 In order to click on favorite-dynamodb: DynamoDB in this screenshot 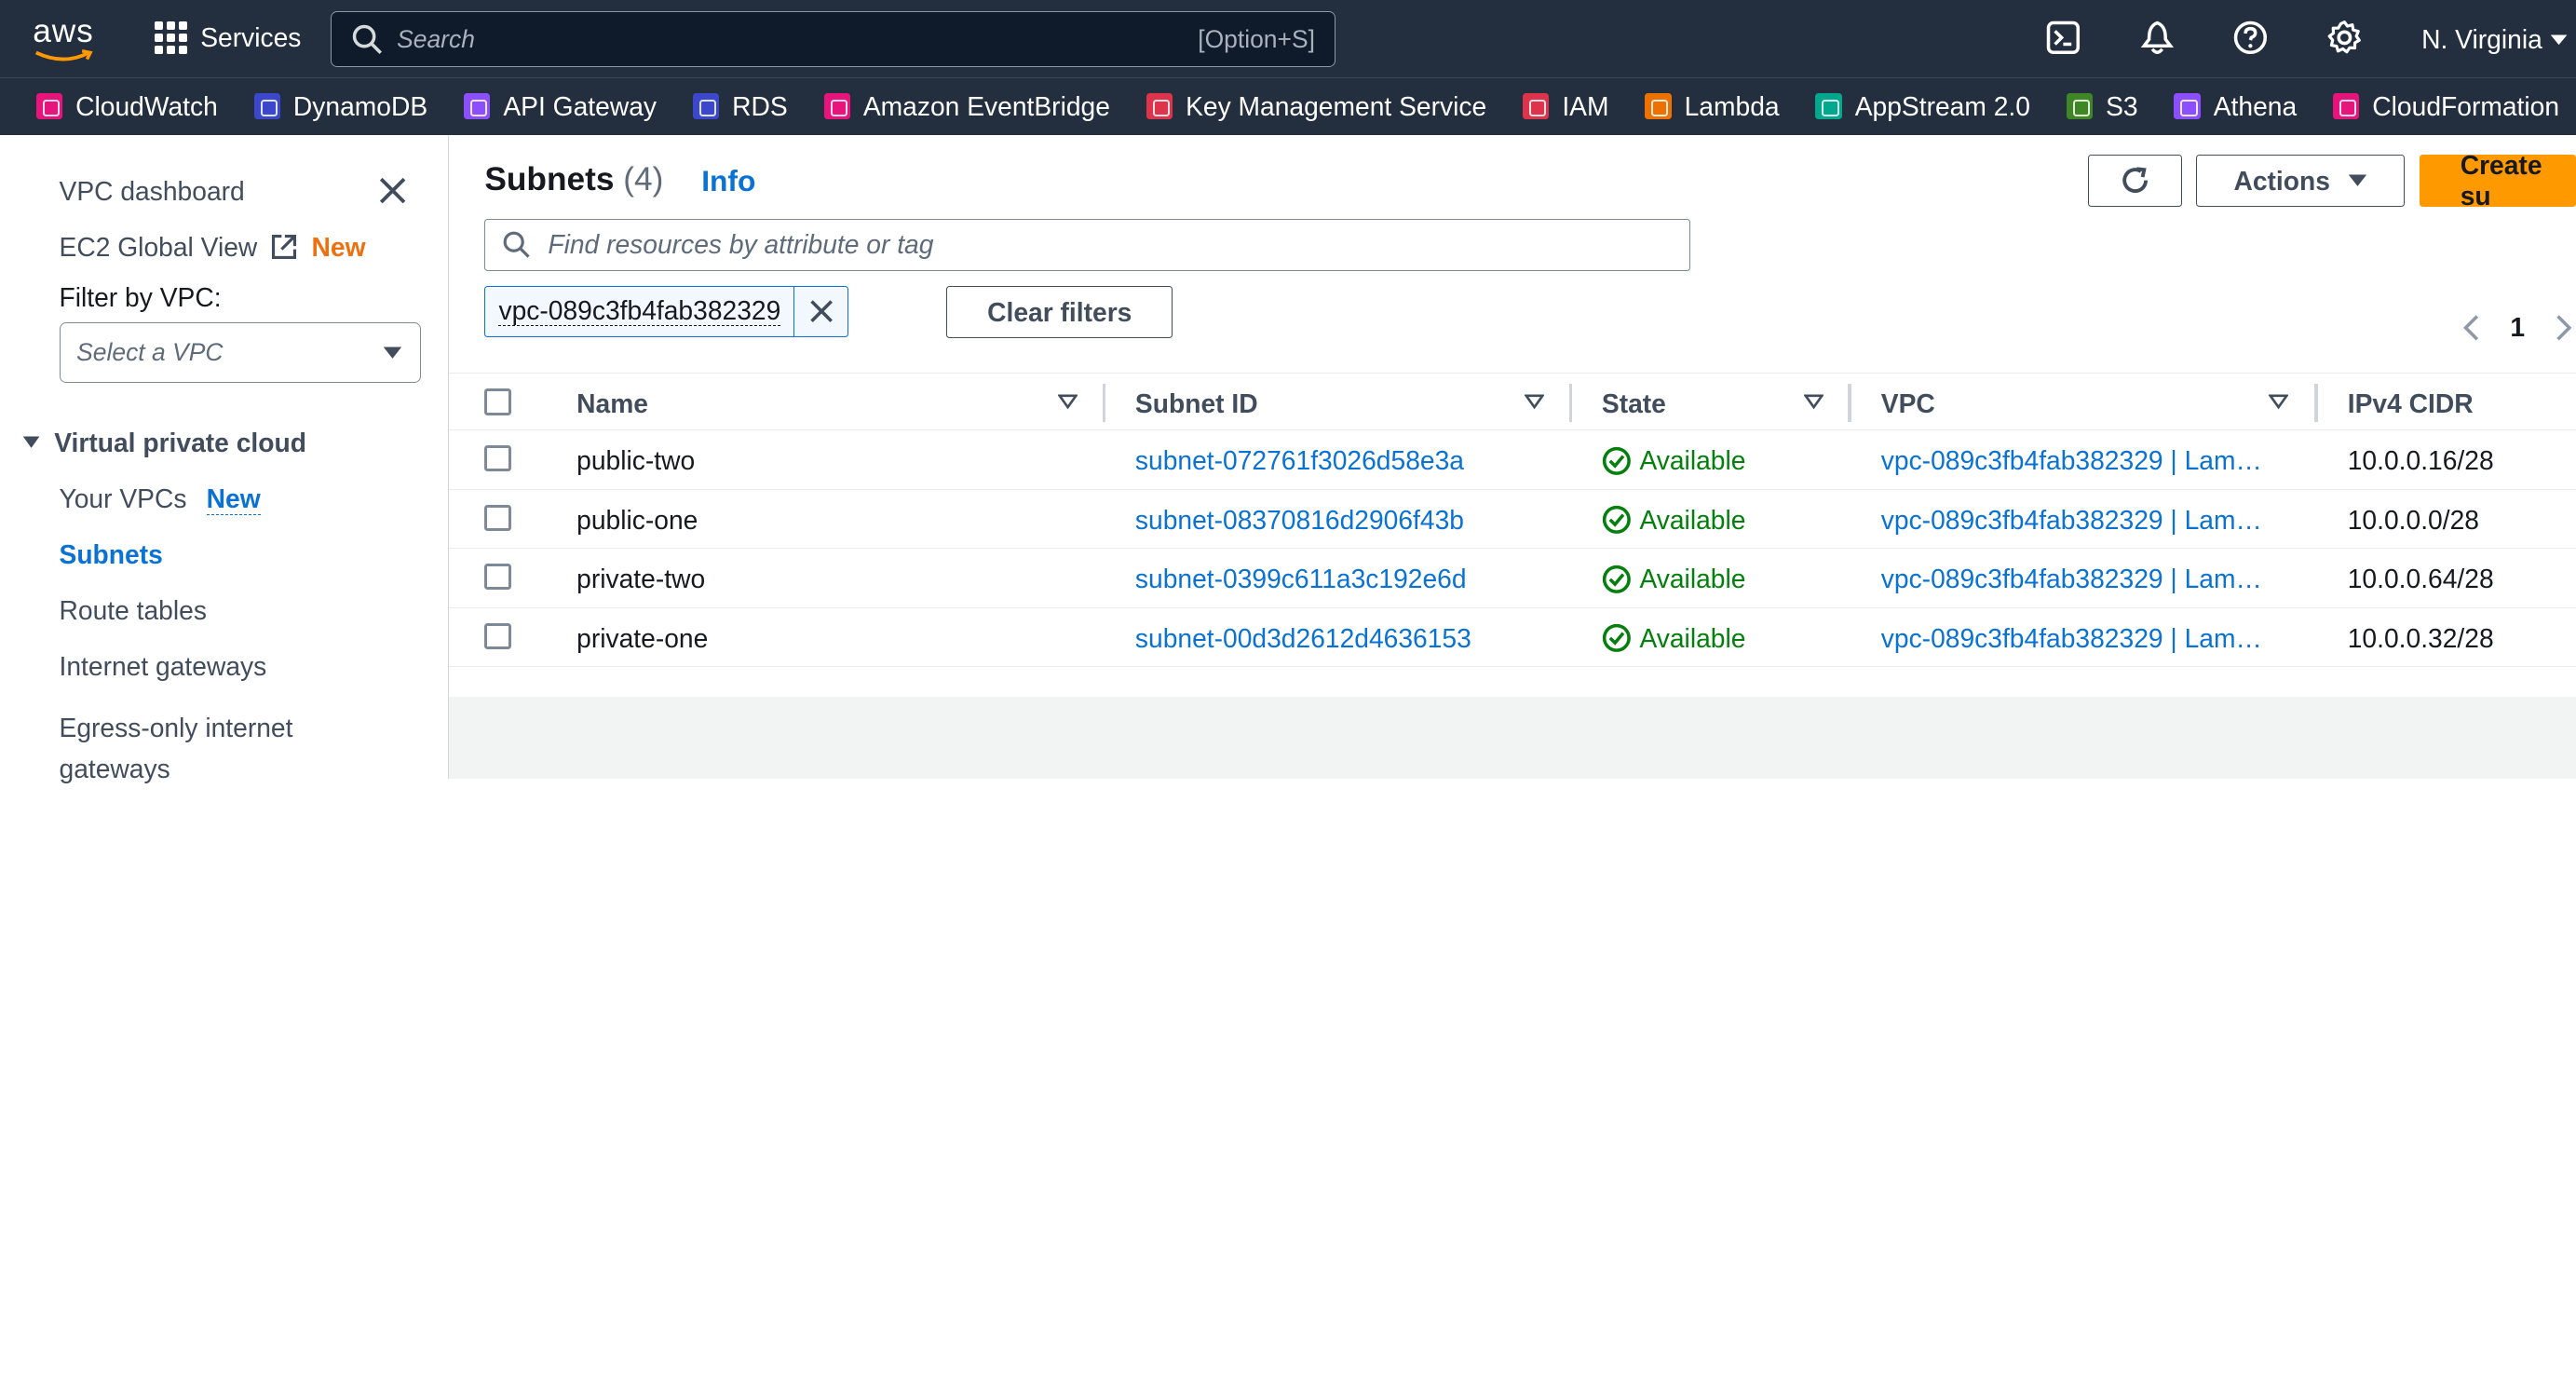, I will do `click(340, 106)`.